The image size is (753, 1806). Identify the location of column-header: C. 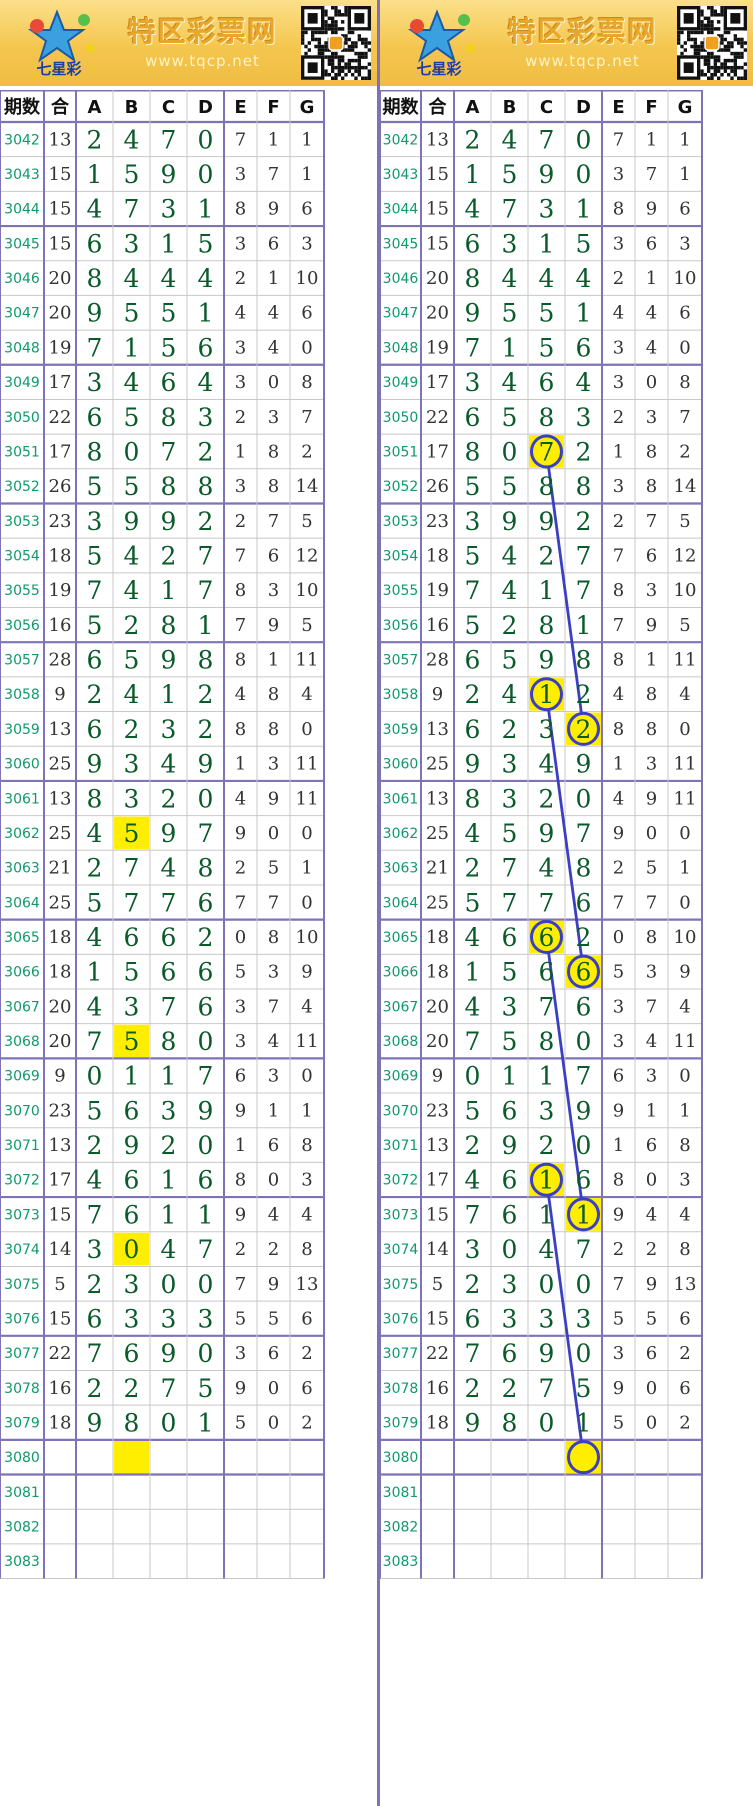
(168, 107).